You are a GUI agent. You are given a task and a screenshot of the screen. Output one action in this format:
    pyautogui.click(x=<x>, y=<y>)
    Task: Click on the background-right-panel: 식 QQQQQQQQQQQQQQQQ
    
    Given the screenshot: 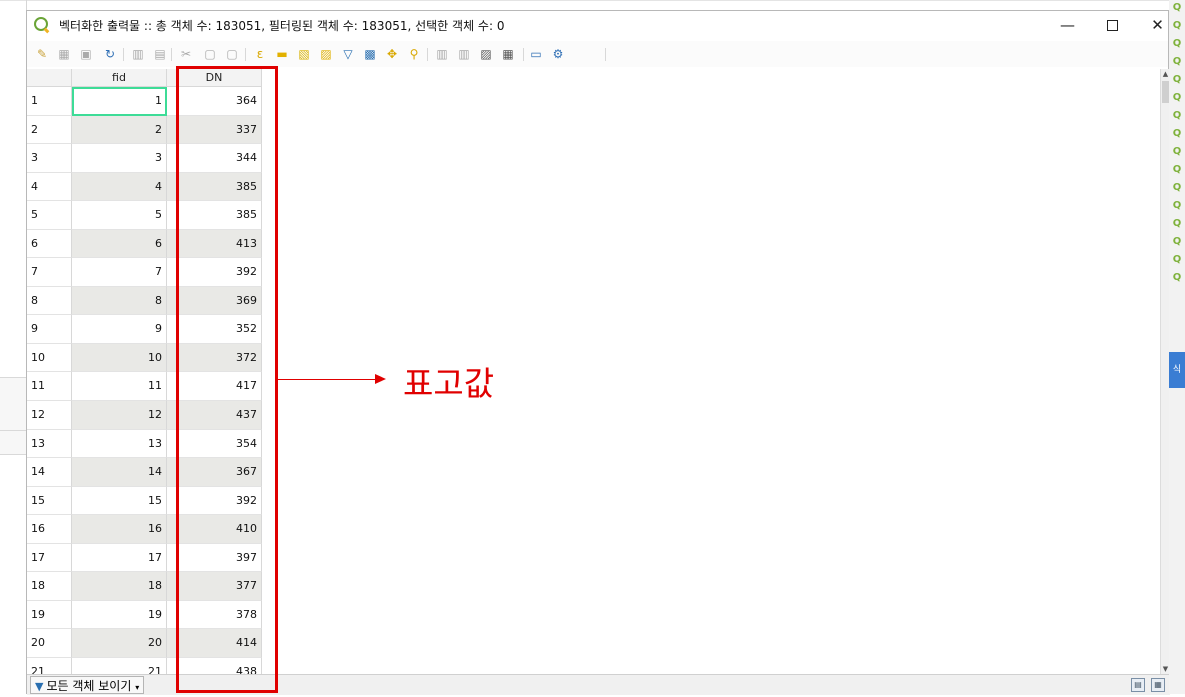 What is the action you would take?
    pyautogui.click(x=1177, y=347)
    